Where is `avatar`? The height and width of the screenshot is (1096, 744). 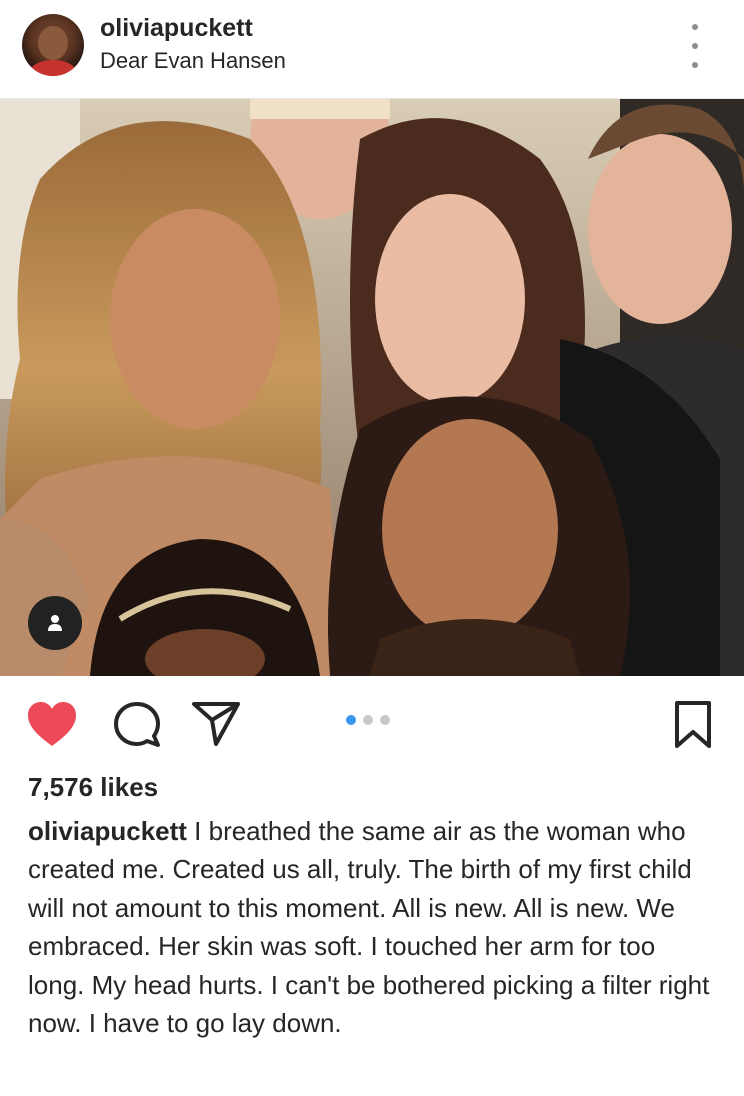
avatar is located at coordinates (53, 45).